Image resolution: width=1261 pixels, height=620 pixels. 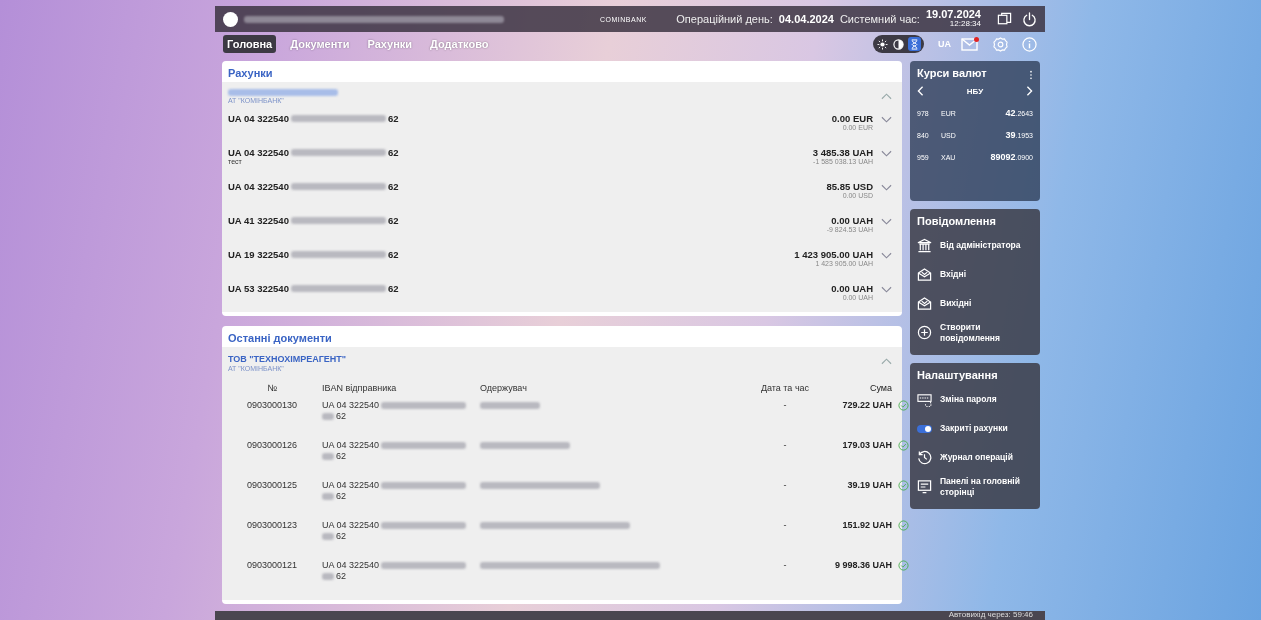 I want to click on iban-prefix: UA 19 322540, so click(x=258, y=254).